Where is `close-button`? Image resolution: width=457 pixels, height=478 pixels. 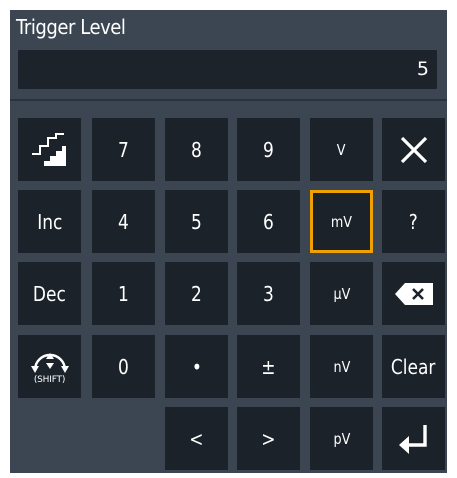
close-button is located at coordinates (413, 149).